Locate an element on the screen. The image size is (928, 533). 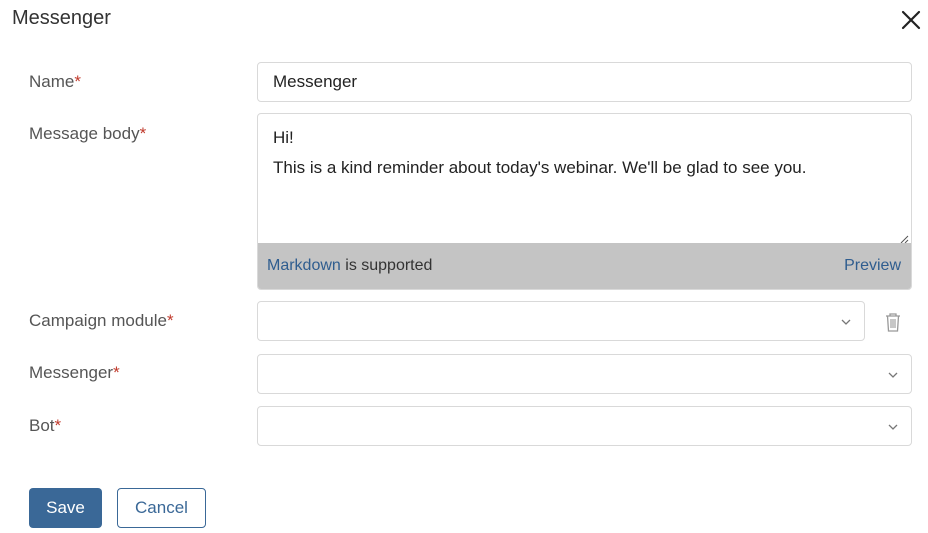
markdown-note: Markdown is supported is located at coordinates (349, 266).